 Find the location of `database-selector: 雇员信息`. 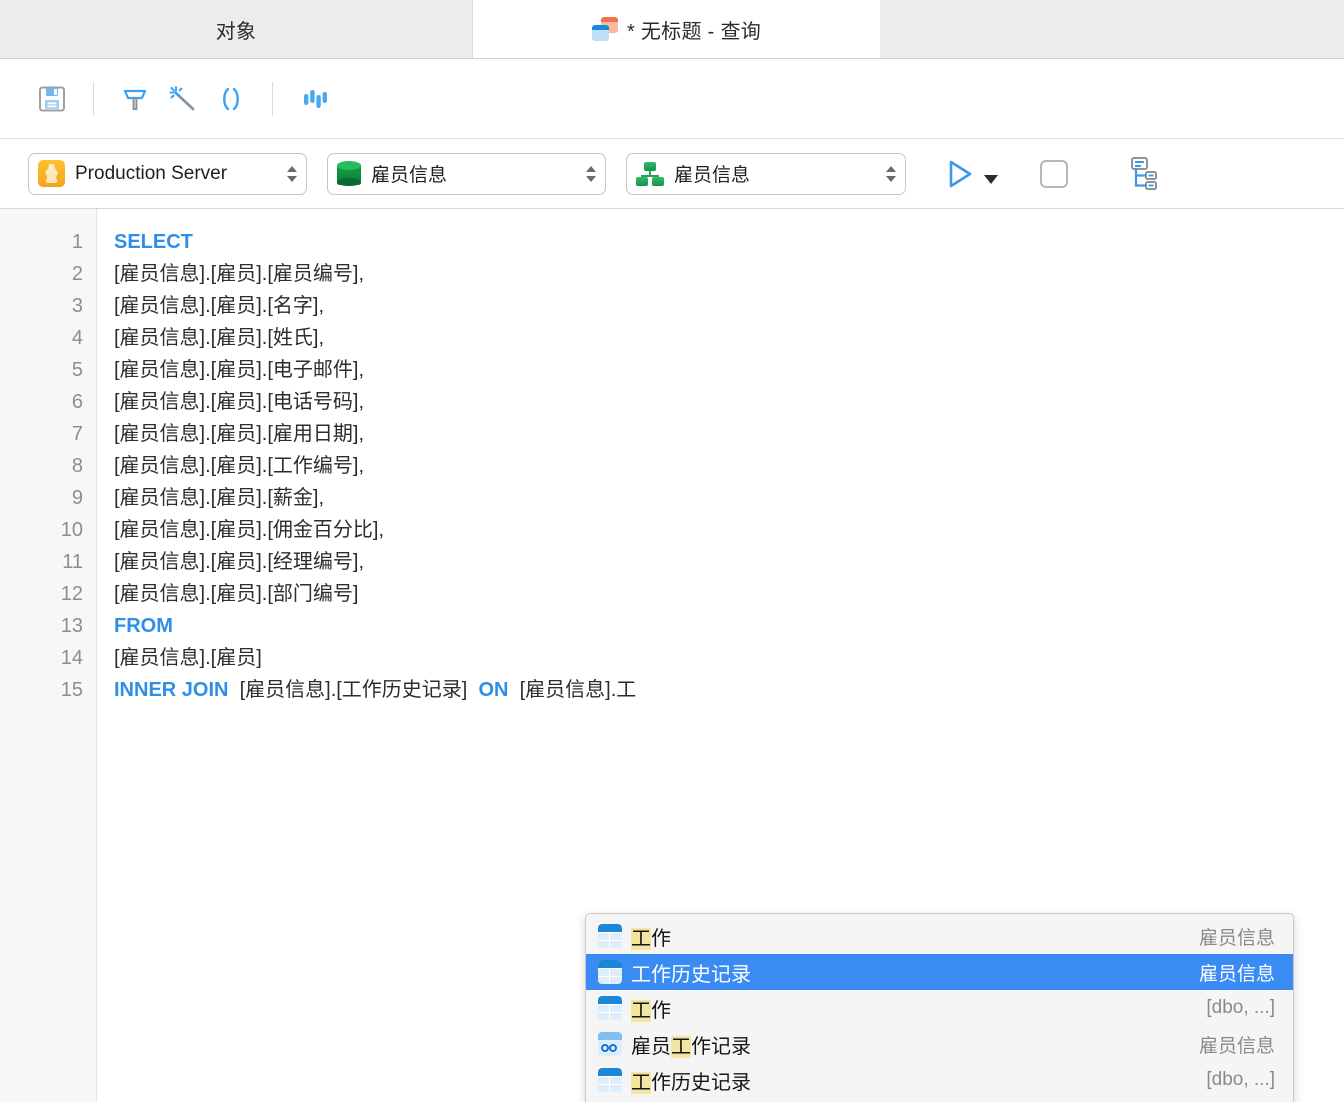

database-selector: 雇员信息 is located at coordinates (466, 173).